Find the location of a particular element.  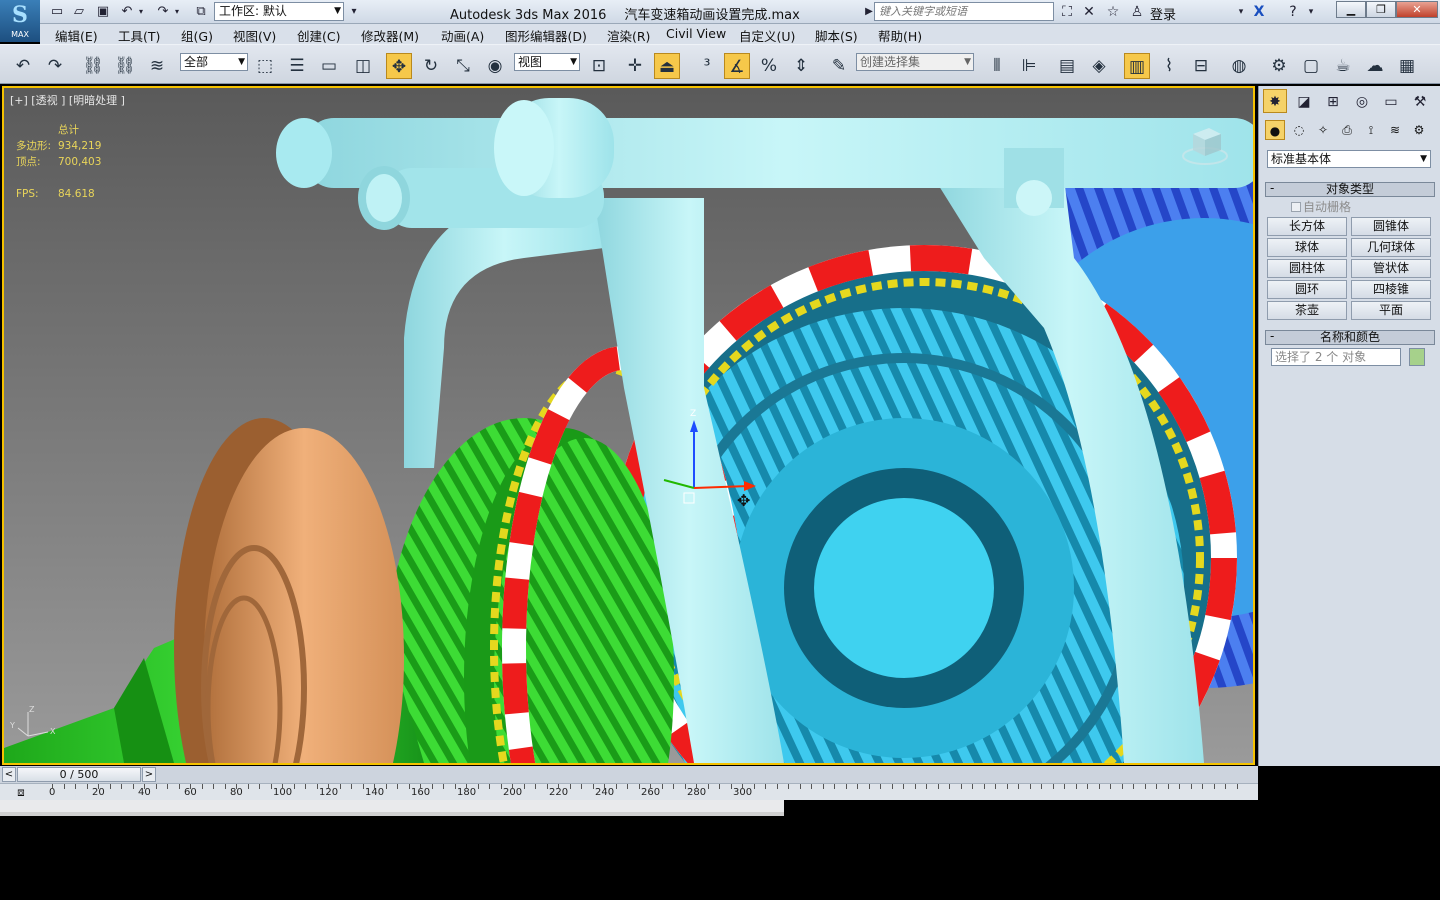

undo-icon: ↶ is located at coordinates (23, 66).